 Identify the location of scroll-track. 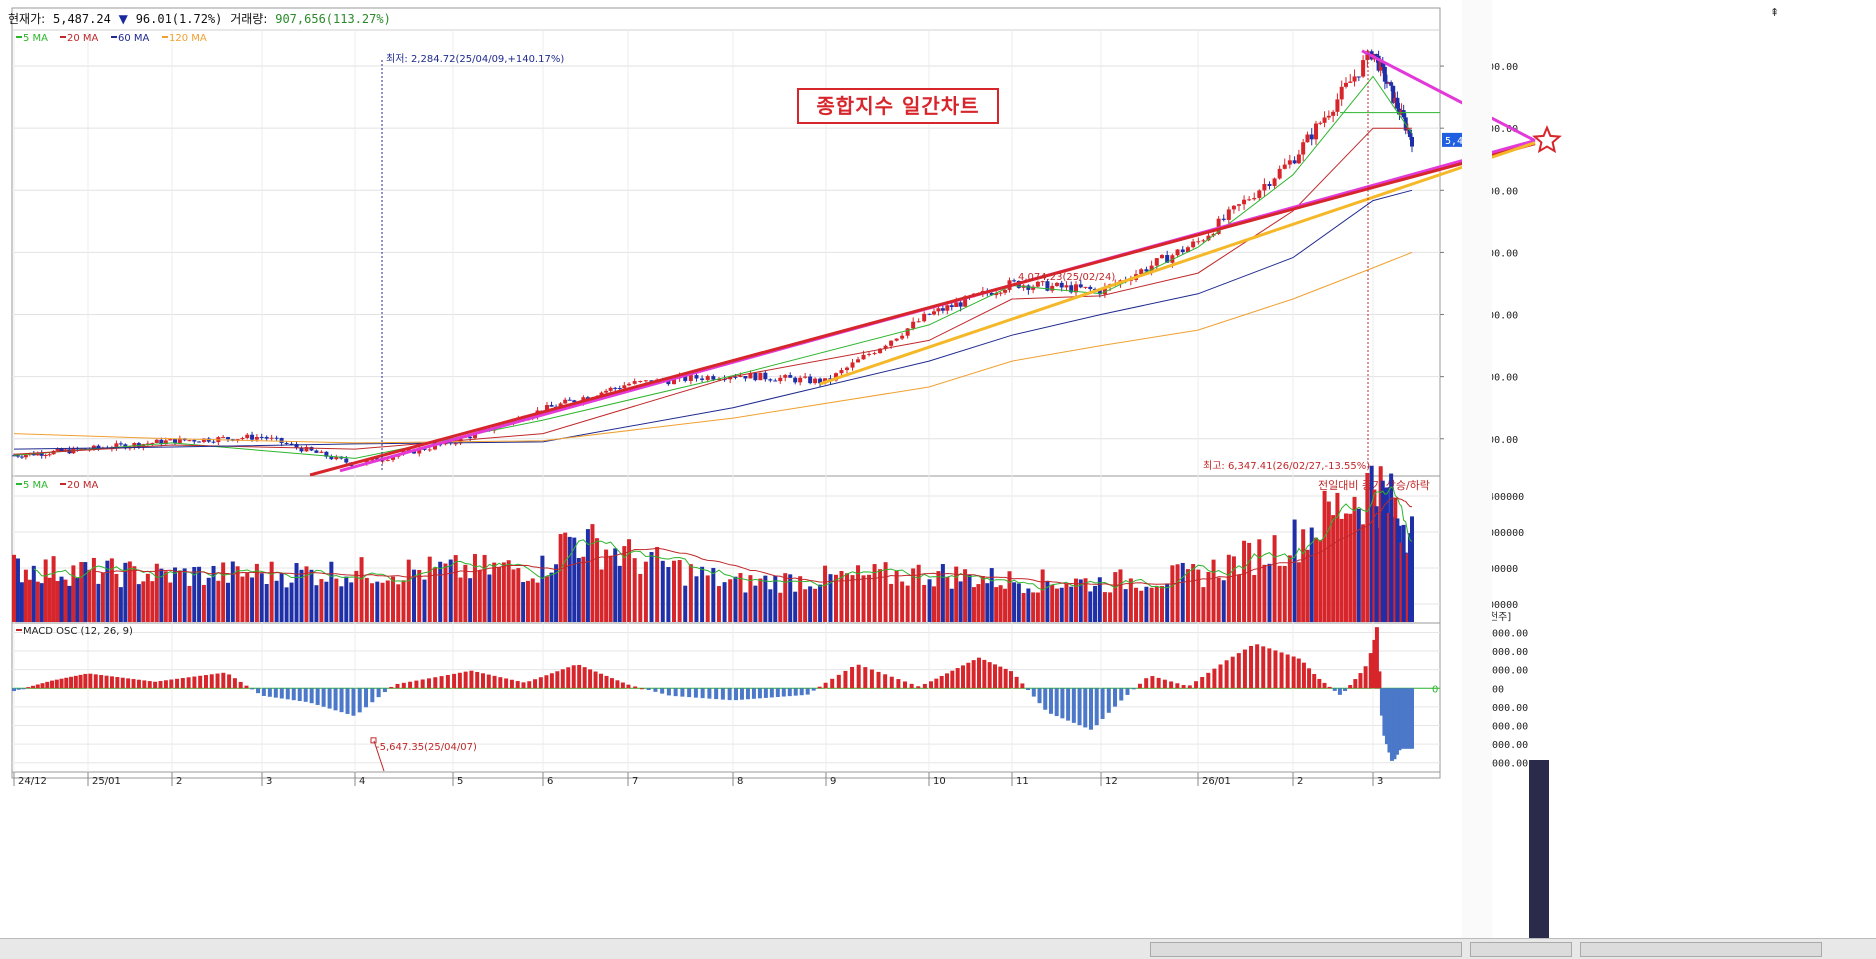
(1306, 949).